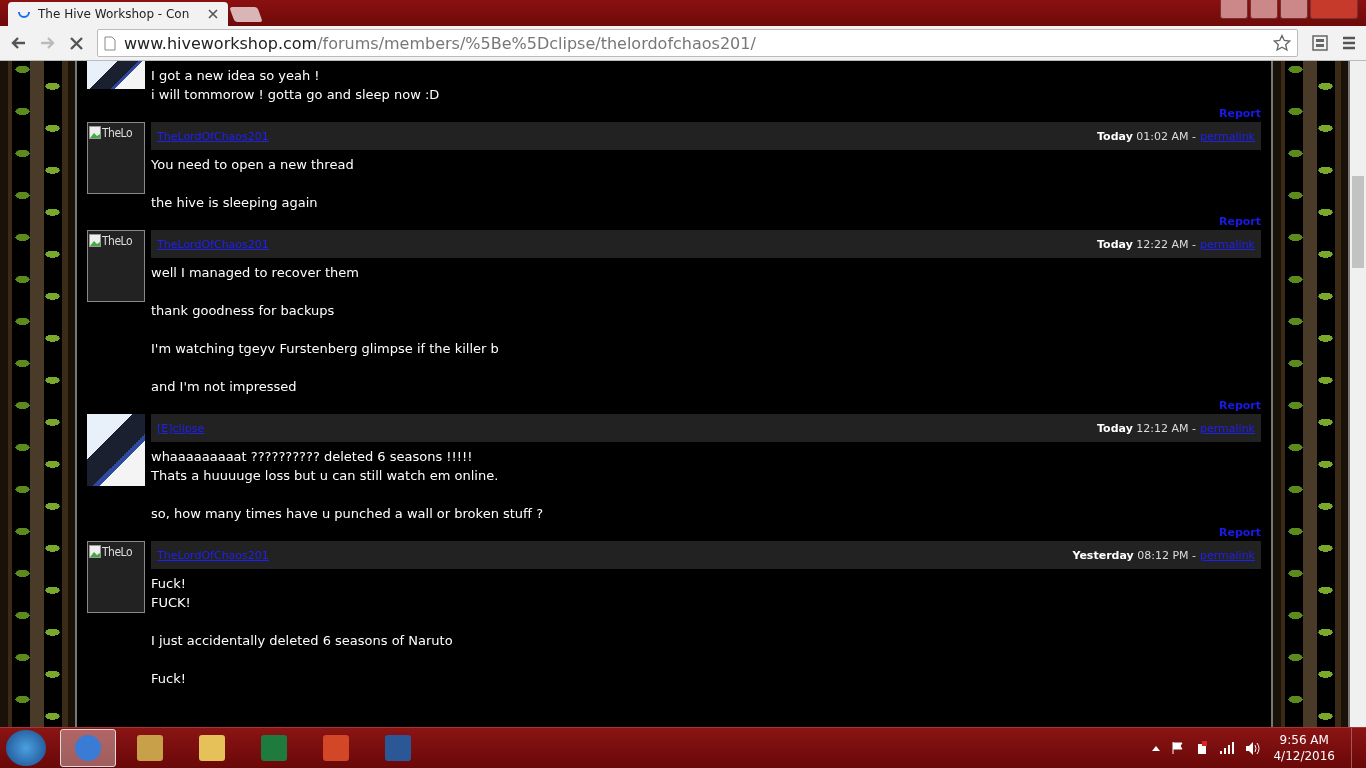 This screenshot has width=1366, height=768. I want to click on post-date: Today 01:02 AM -, so click(1146, 136).